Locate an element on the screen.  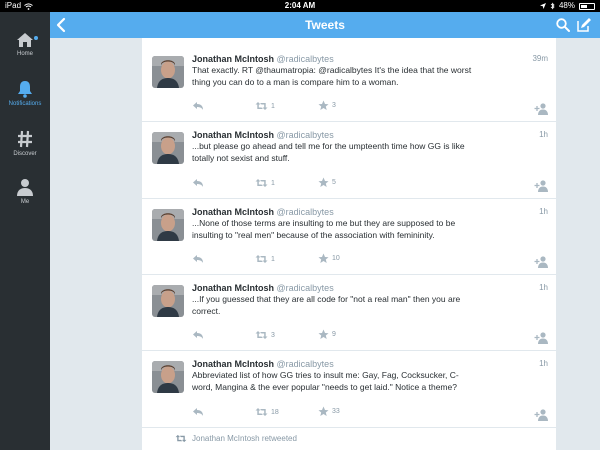
favorite-button: 3 is located at coordinates (327, 105).